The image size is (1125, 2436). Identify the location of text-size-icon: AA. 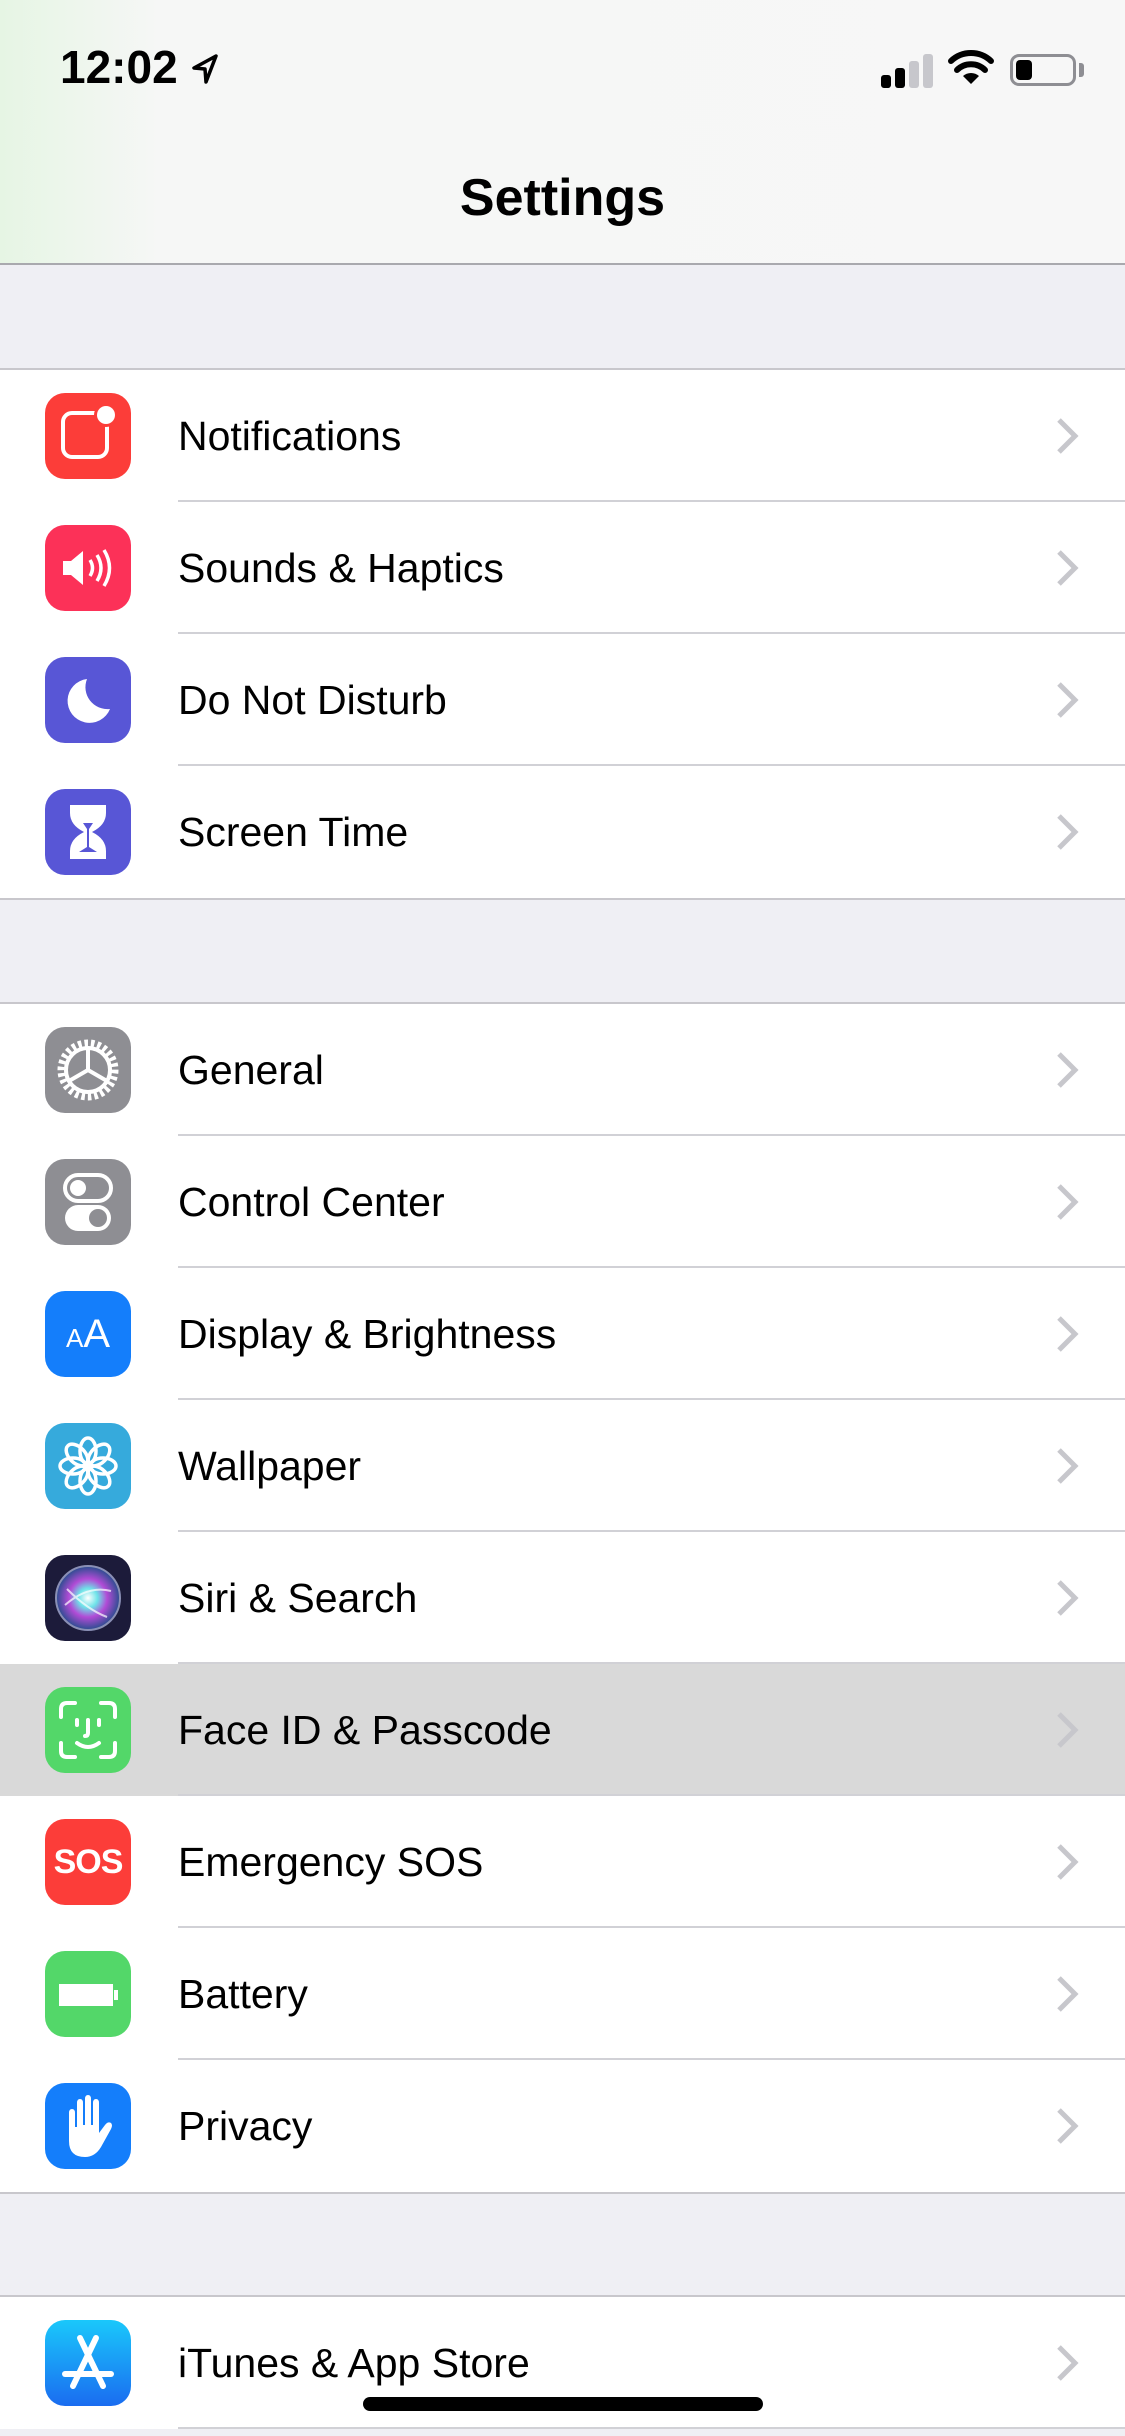
(88, 1334).